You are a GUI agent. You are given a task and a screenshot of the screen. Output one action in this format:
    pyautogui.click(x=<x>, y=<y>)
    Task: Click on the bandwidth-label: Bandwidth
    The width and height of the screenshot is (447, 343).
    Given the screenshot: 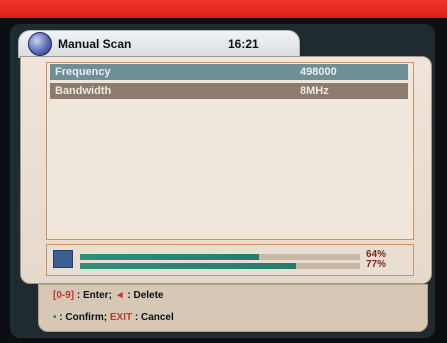 What is the action you would take?
    pyautogui.click(x=83, y=91)
    